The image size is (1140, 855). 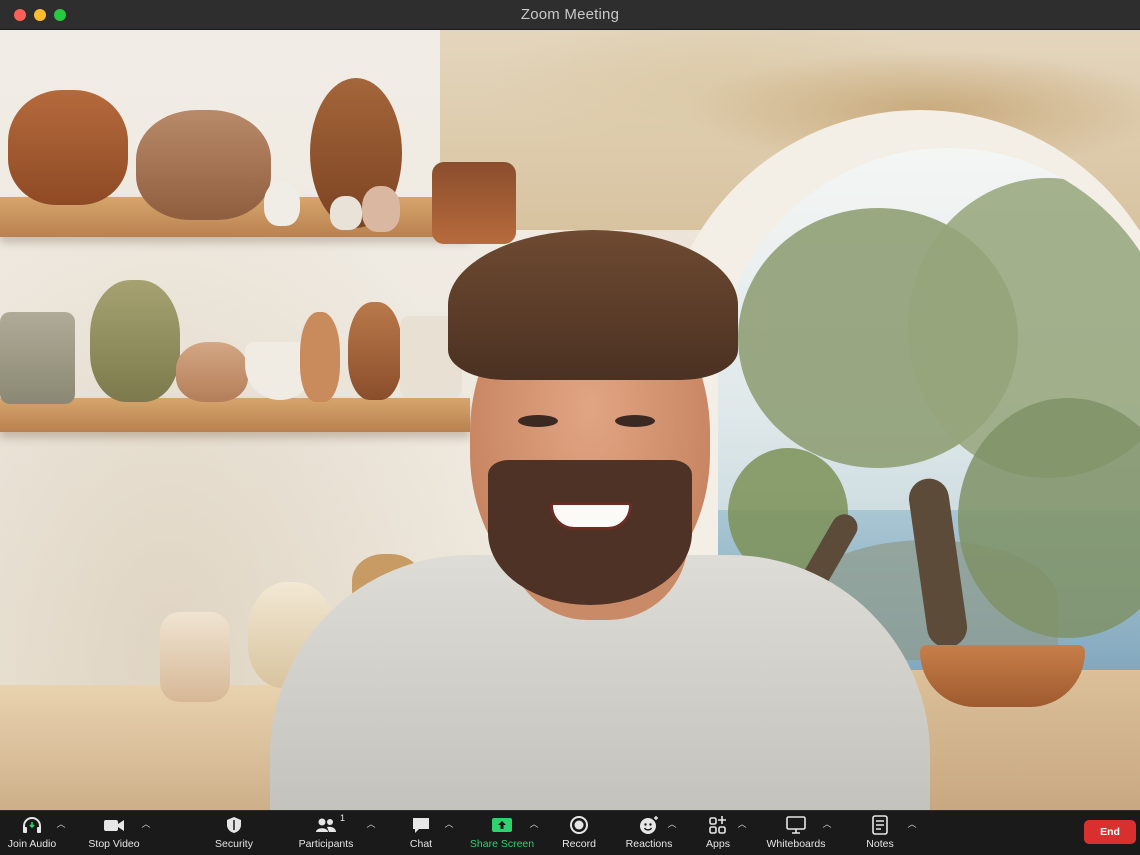 What do you see at coordinates (534, 823) in the screenshot?
I see `share-options-caret: ︿` at bounding box center [534, 823].